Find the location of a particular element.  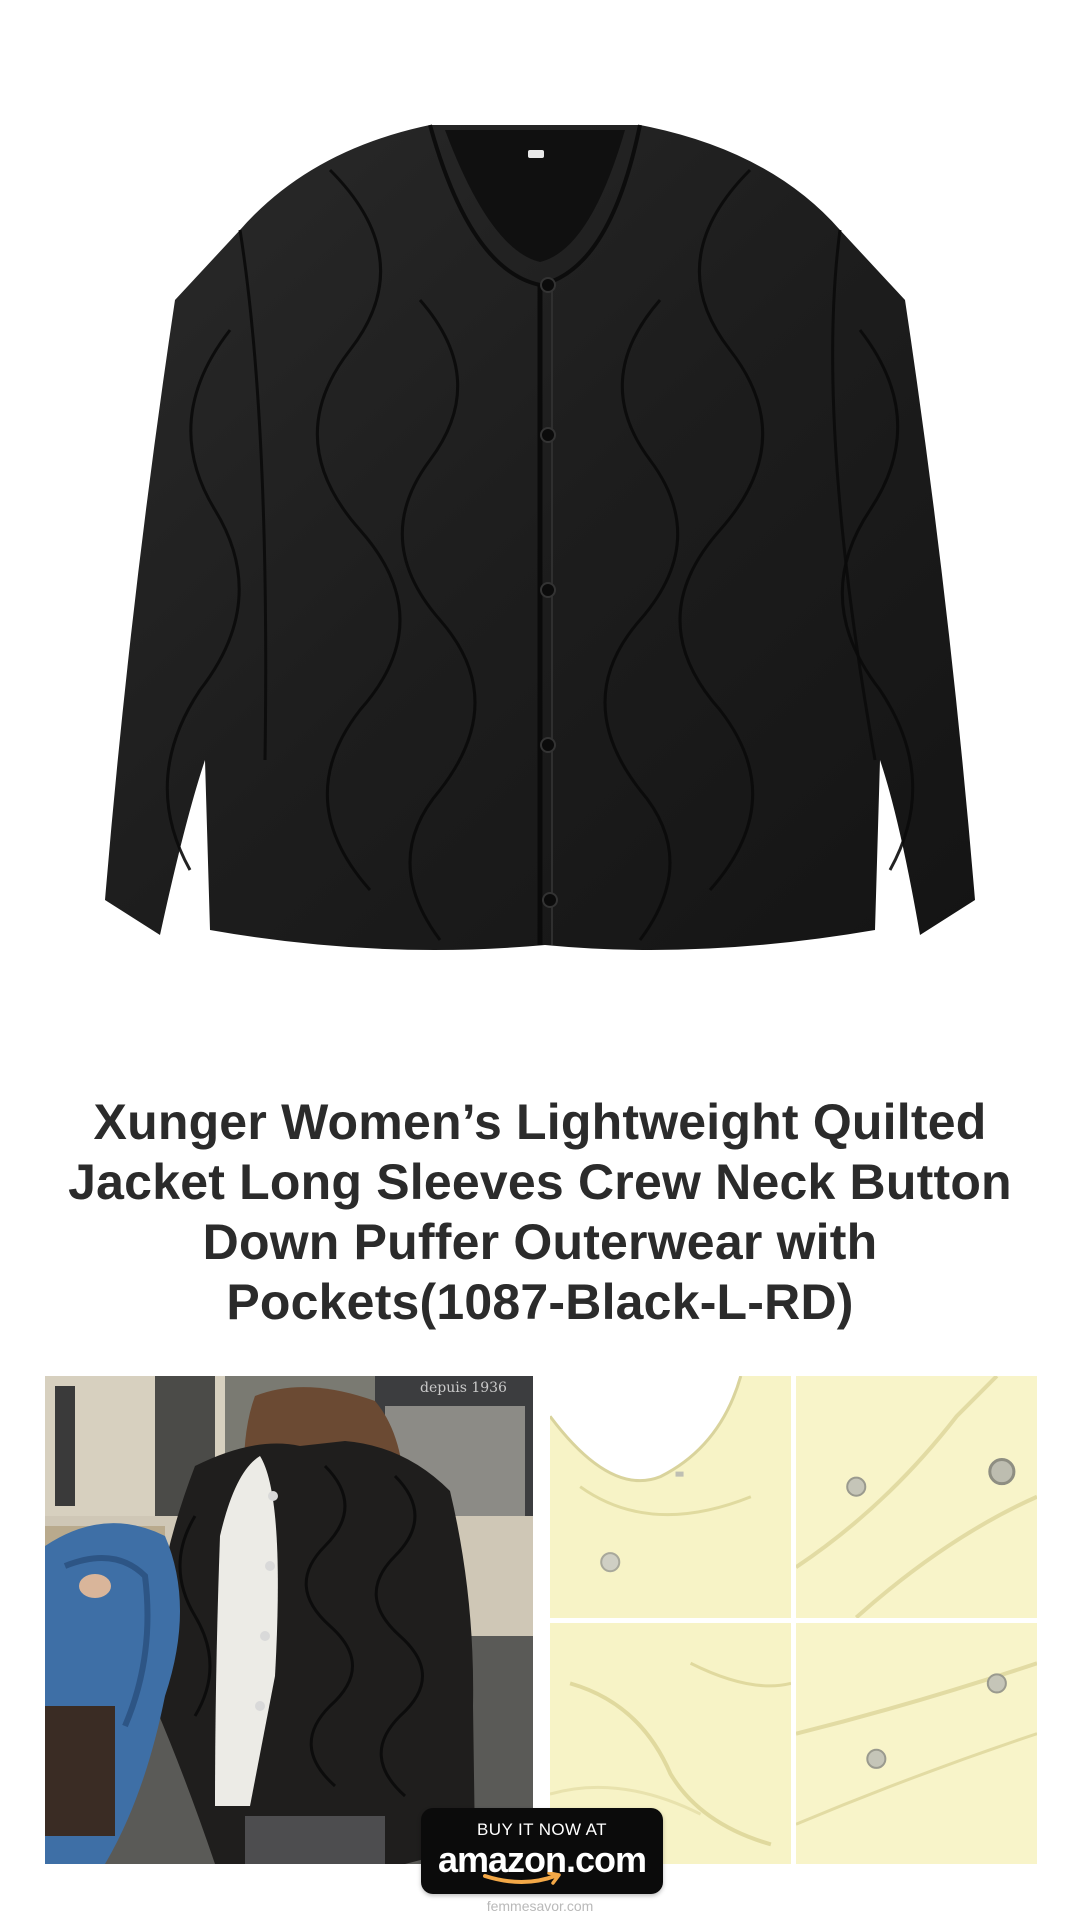

yellow-snap-buttons-illustration is located at coordinates (916, 1497).